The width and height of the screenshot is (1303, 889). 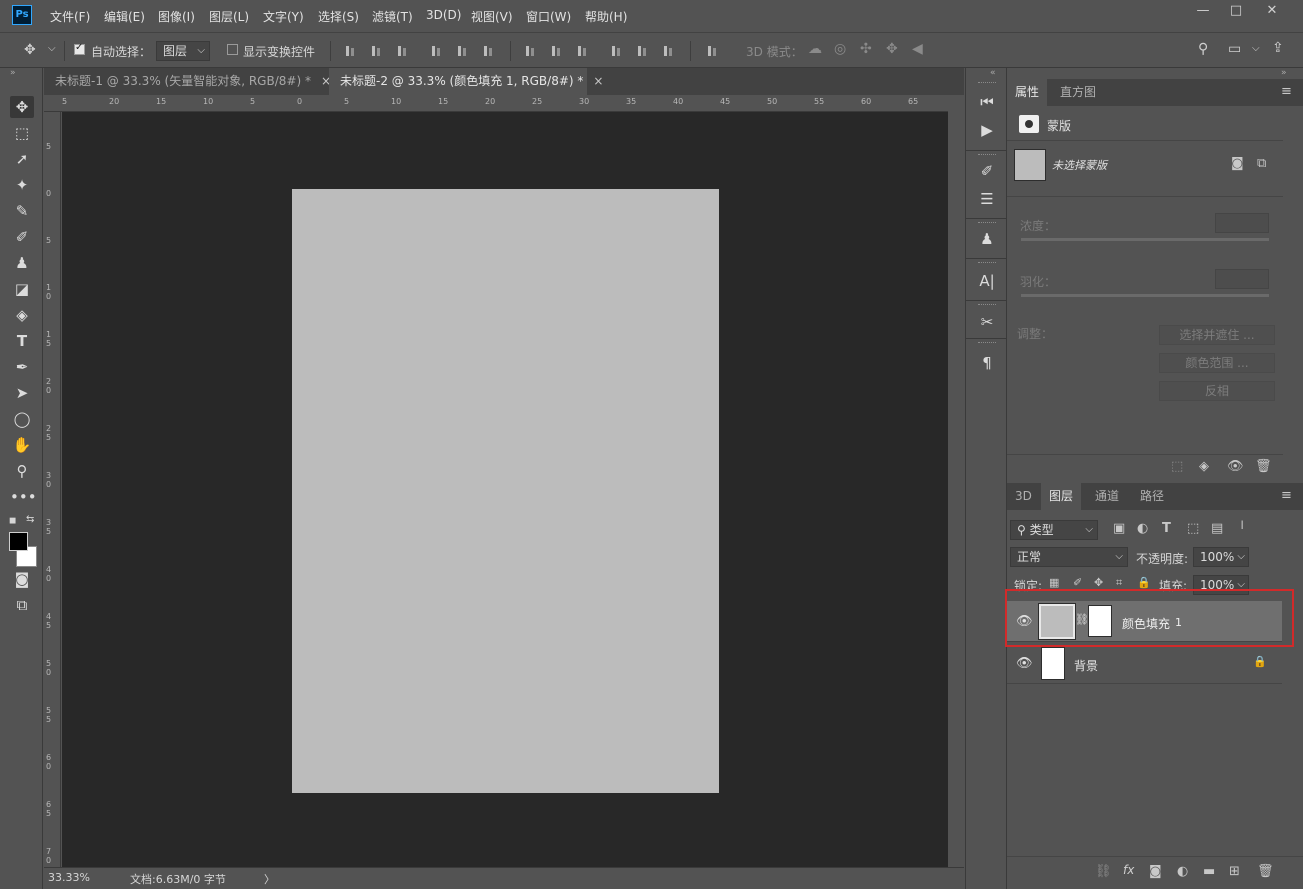 I want to click on auto-align-icon, so click(x=713, y=51).